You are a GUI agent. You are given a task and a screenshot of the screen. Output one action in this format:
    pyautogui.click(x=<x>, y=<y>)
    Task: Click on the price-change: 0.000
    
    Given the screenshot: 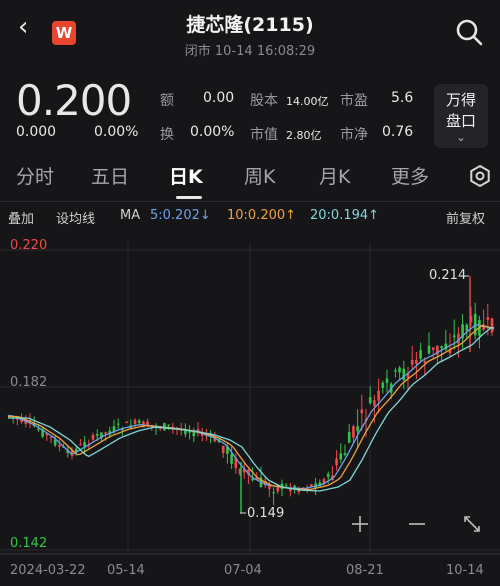 What is the action you would take?
    pyautogui.click(x=36, y=132)
    